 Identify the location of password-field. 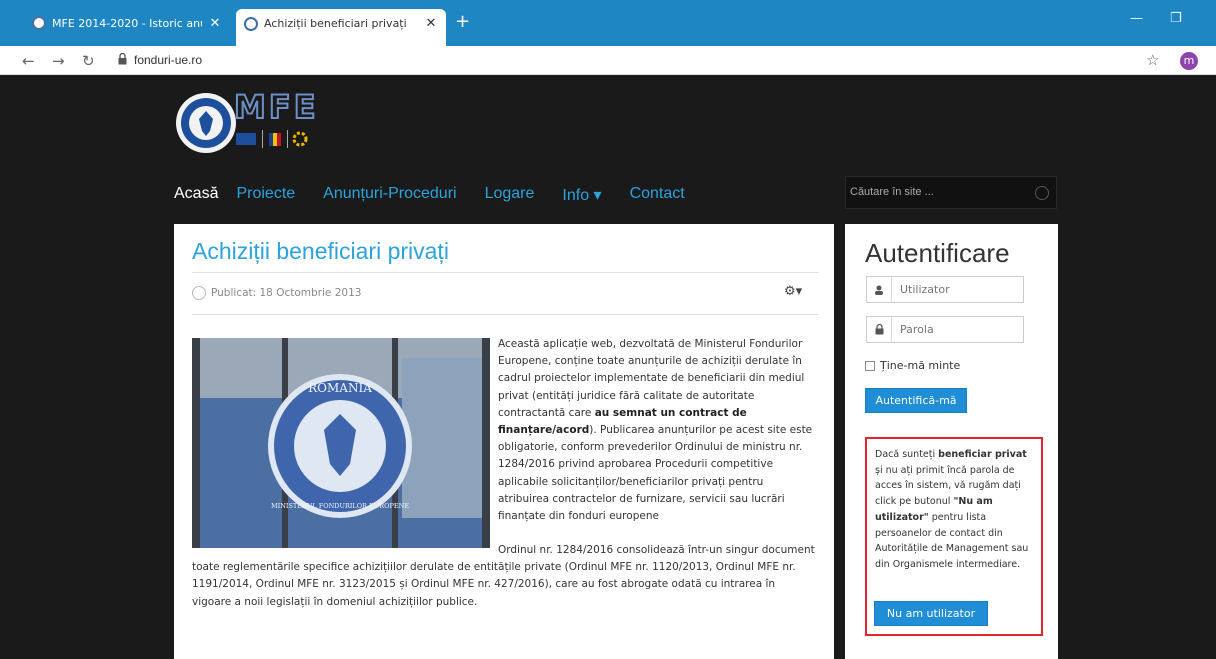
(945, 329).